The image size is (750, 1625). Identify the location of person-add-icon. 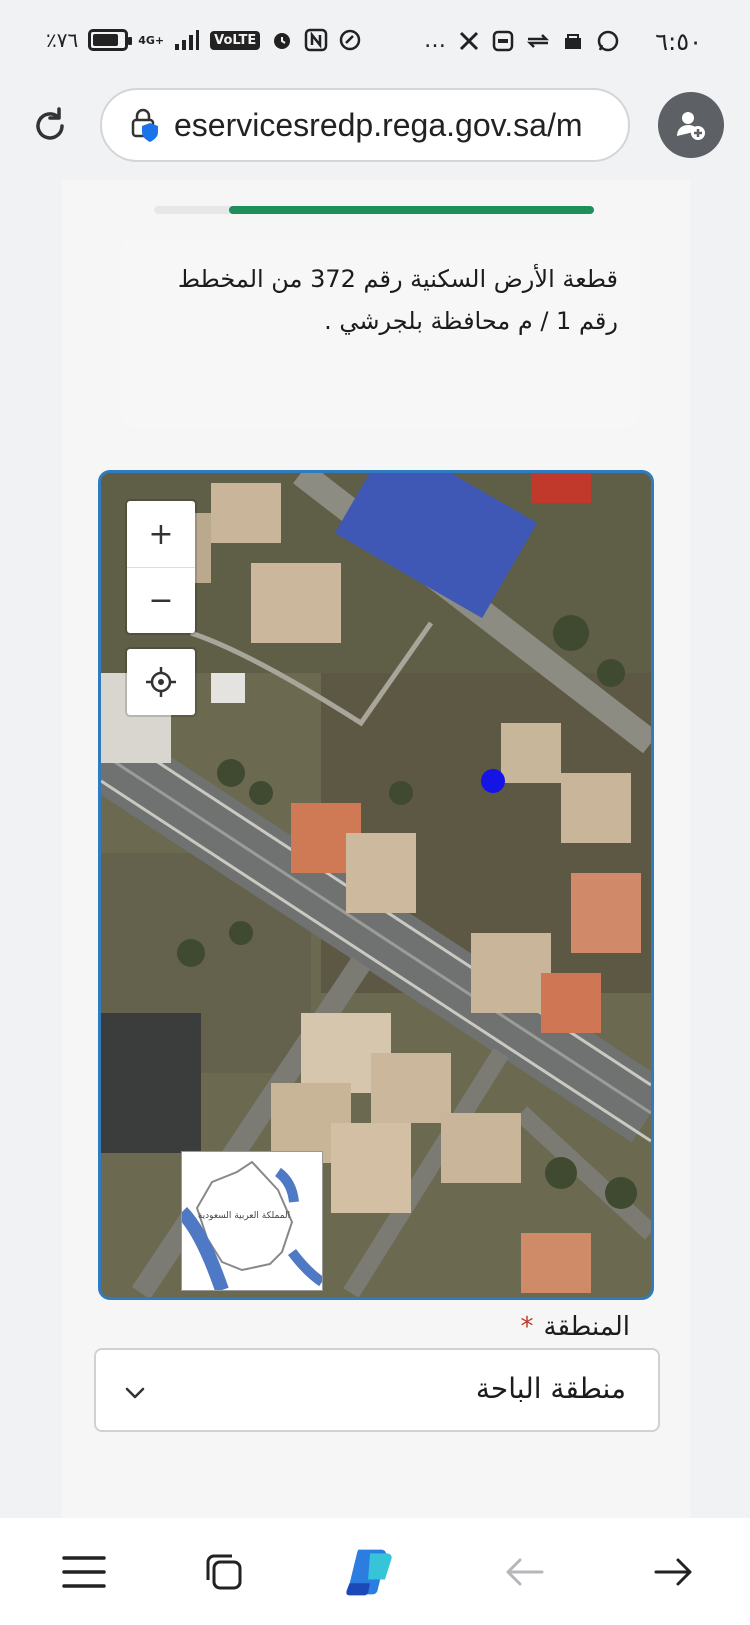
(691, 126).